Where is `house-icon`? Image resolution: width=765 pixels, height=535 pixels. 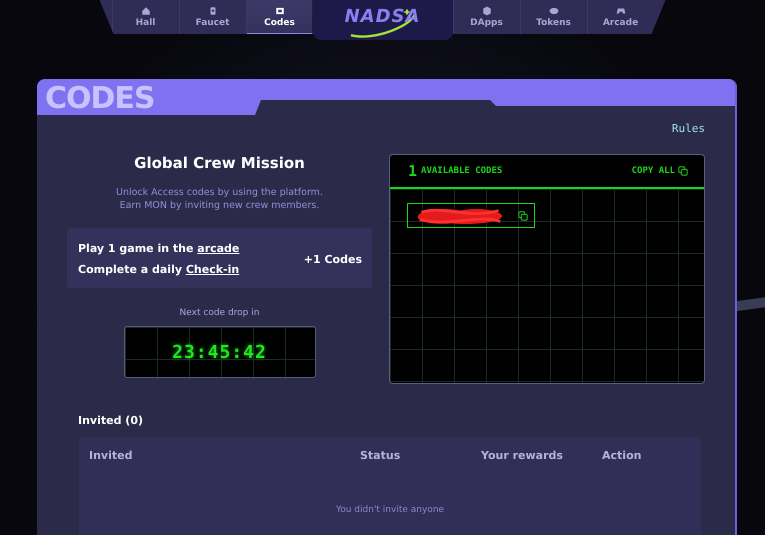
house-icon is located at coordinates (145, 11).